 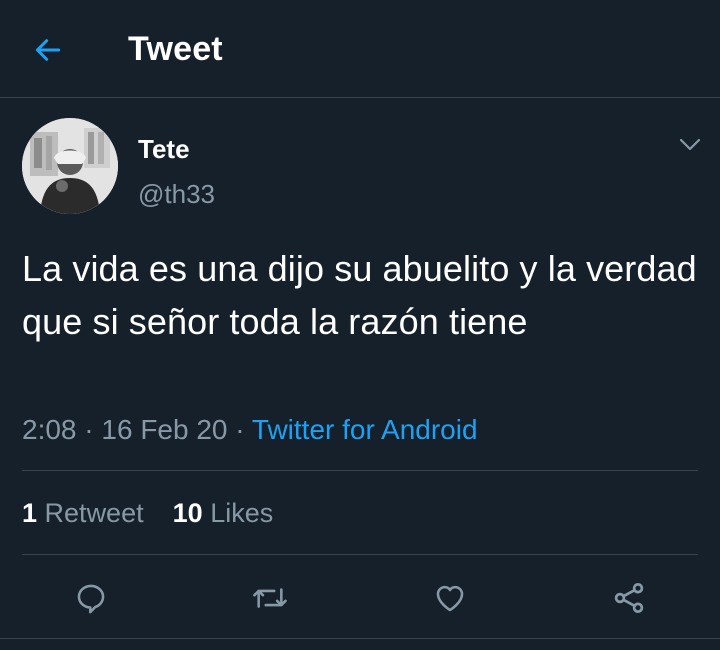 I want to click on like-button, so click(x=450, y=598).